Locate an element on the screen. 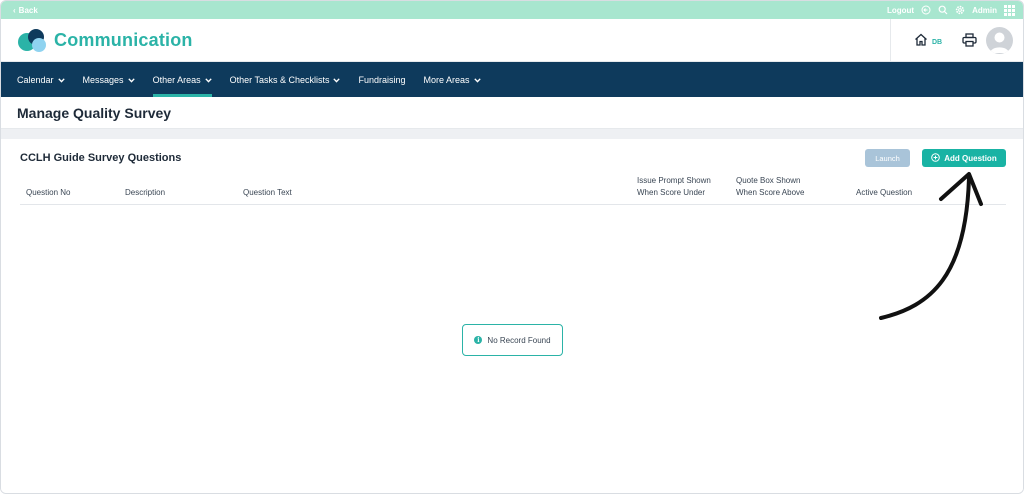 This screenshot has height=494, width=1024. nav-item-other-tasks-checklists: Other Tasks & Checklists is located at coordinates (285, 79).